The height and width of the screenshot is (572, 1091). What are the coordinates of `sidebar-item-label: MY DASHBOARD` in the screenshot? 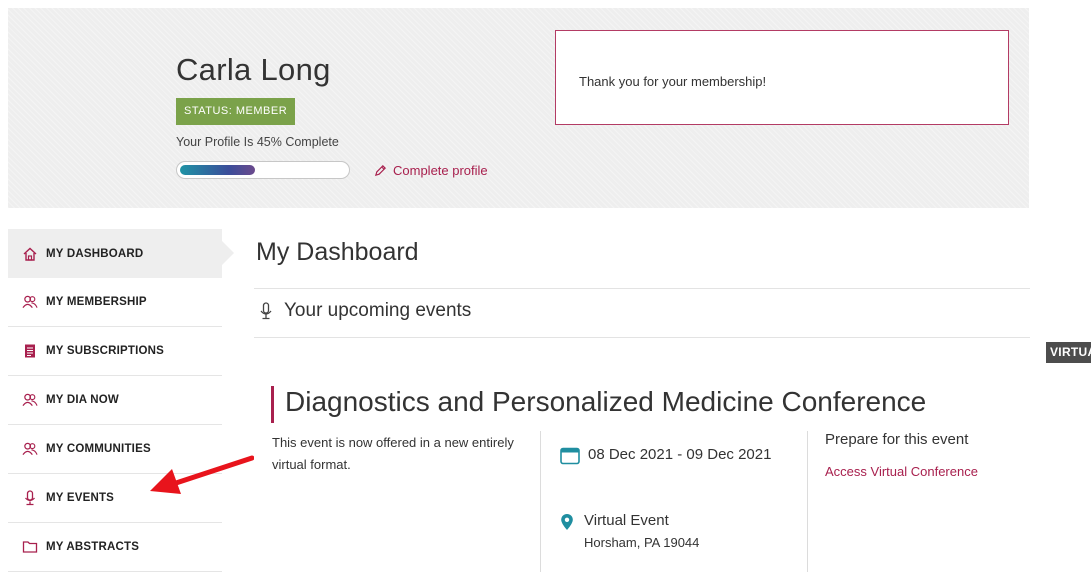 It's located at (95, 253).